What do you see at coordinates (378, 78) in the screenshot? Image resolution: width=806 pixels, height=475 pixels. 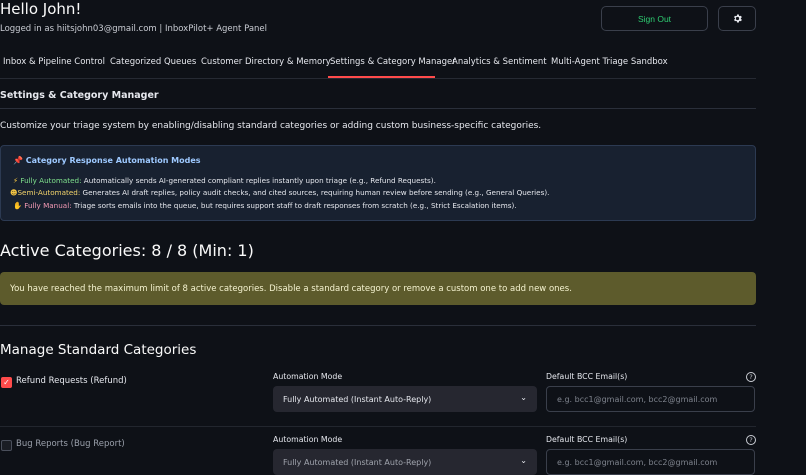 I see `tabs-divider` at bounding box center [378, 78].